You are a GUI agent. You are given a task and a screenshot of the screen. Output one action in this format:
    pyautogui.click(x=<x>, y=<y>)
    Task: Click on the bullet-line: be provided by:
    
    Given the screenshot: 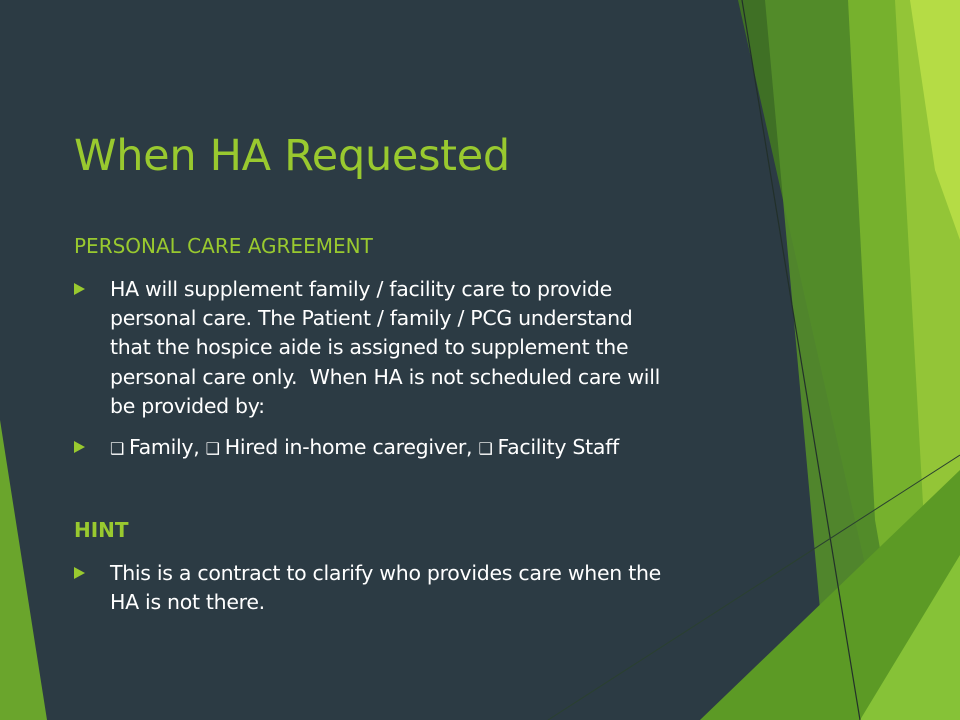 What is the action you would take?
    pyautogui.click(x=187, y=405)
    